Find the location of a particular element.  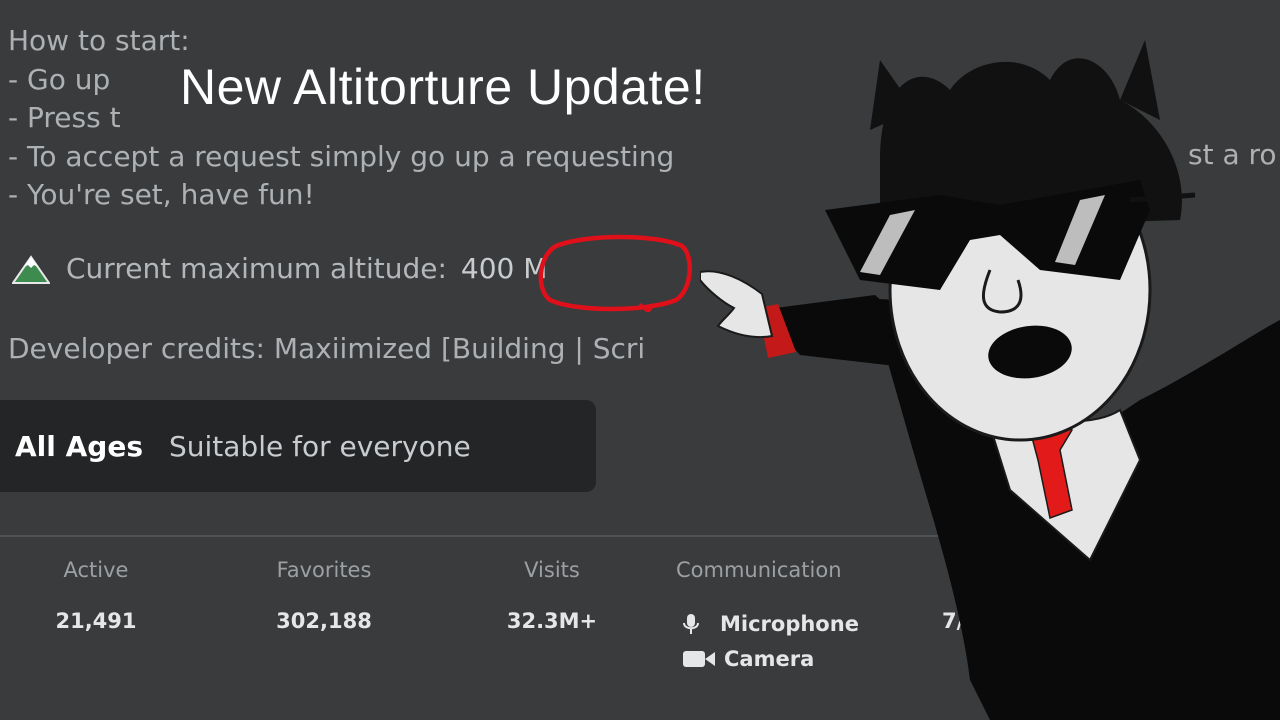

overlay-title: New Altitorture Update! is located at coordinates (443, 87).